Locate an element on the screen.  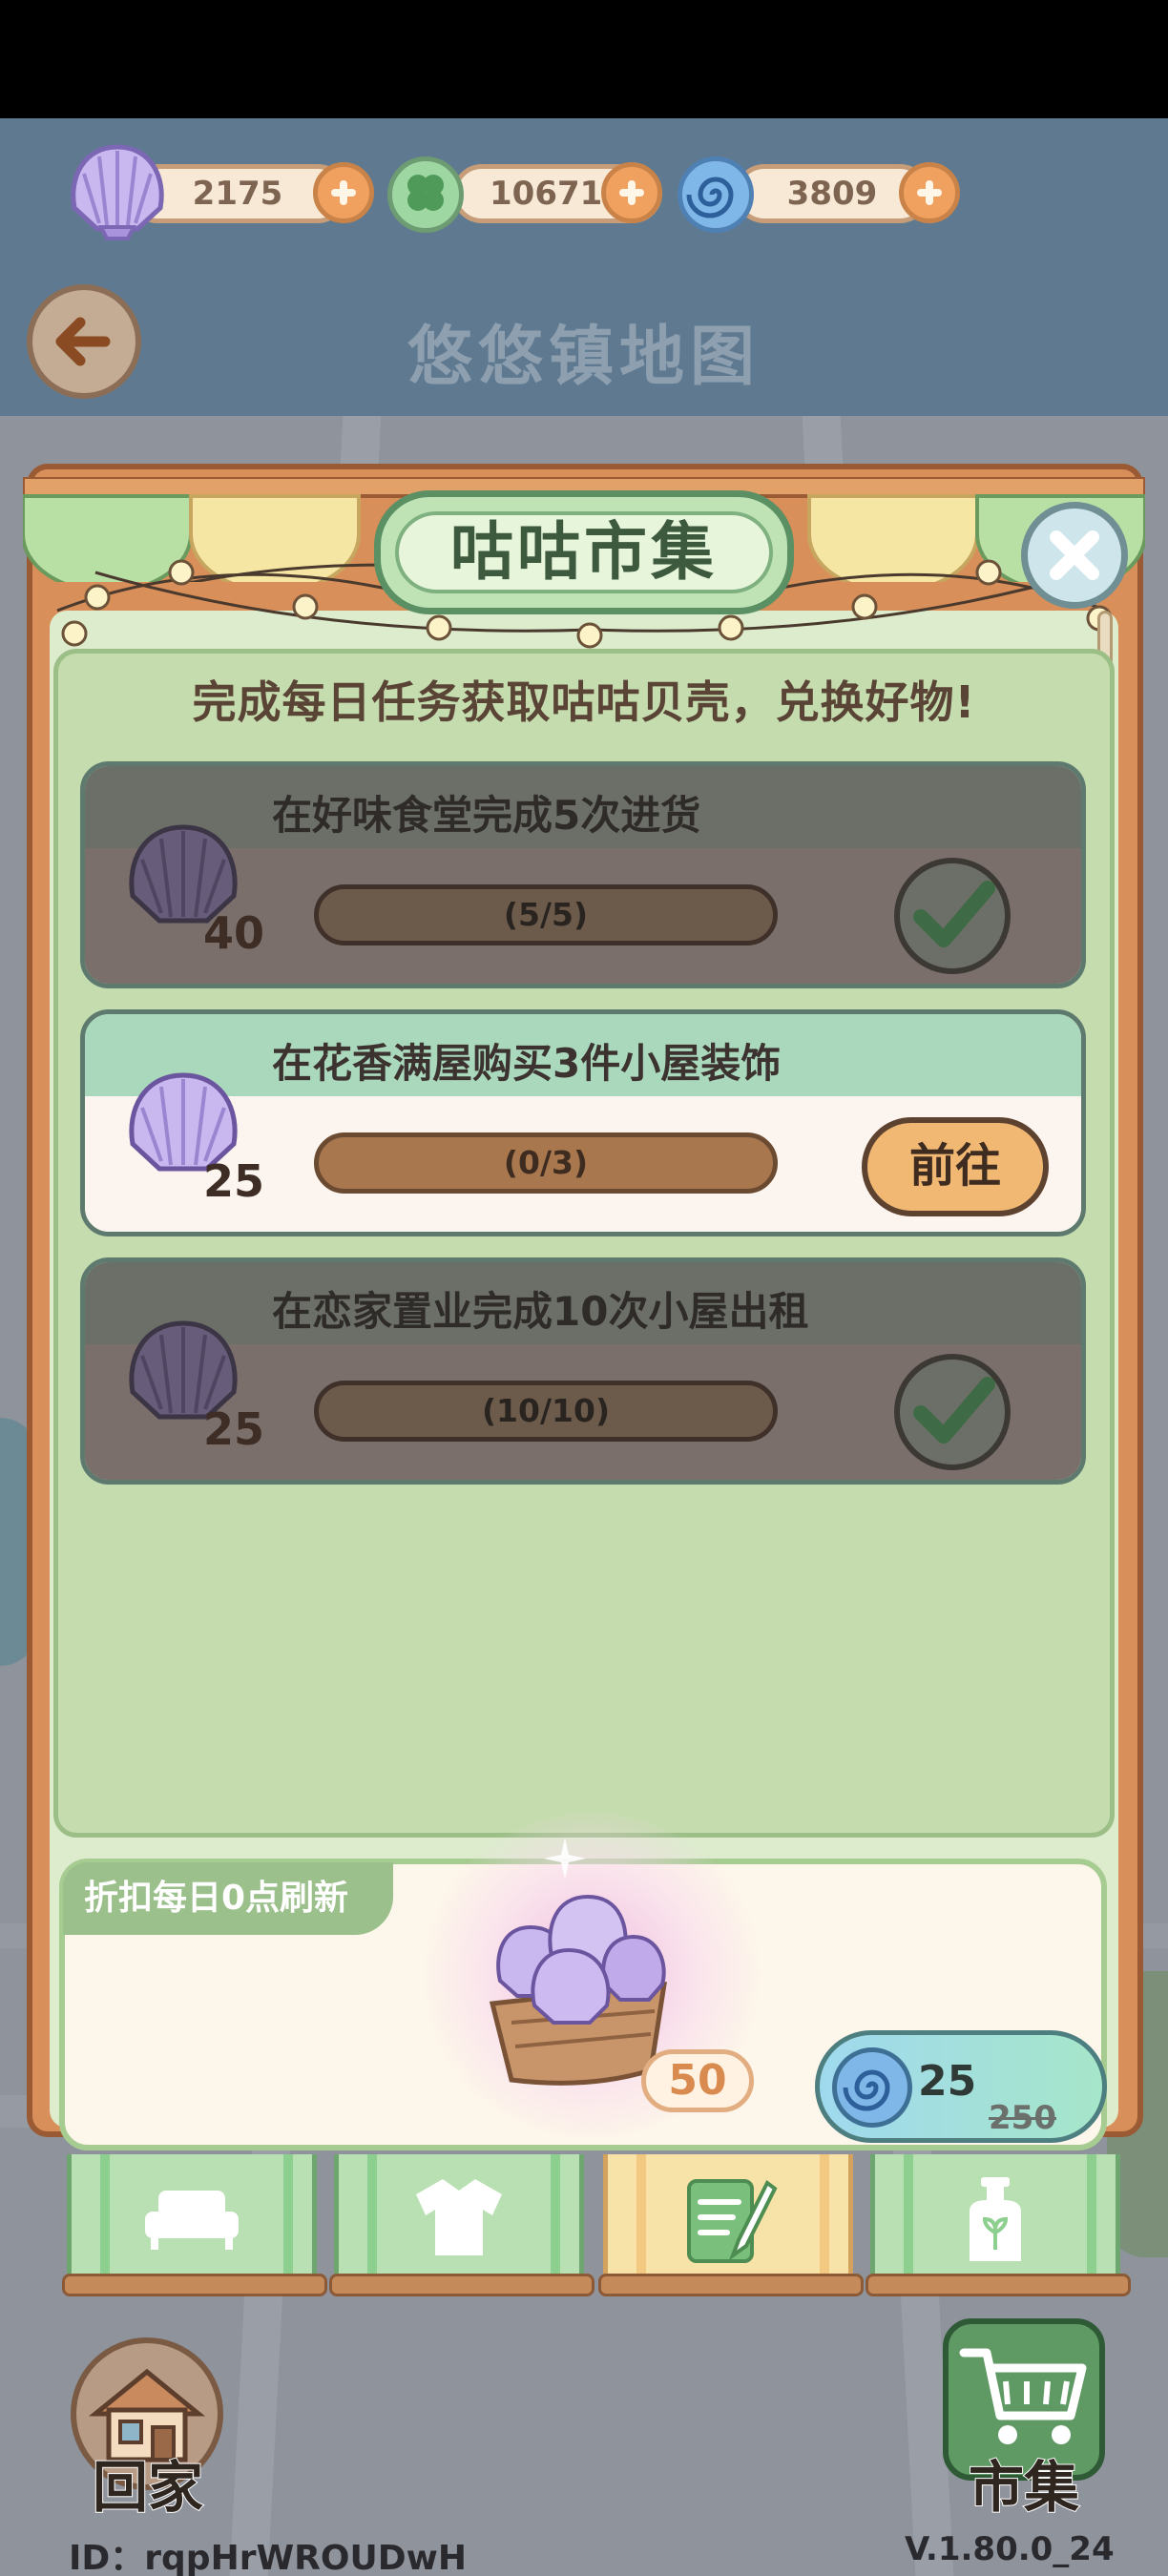
home-label: 回家 is located at coordinates (148, 2487).